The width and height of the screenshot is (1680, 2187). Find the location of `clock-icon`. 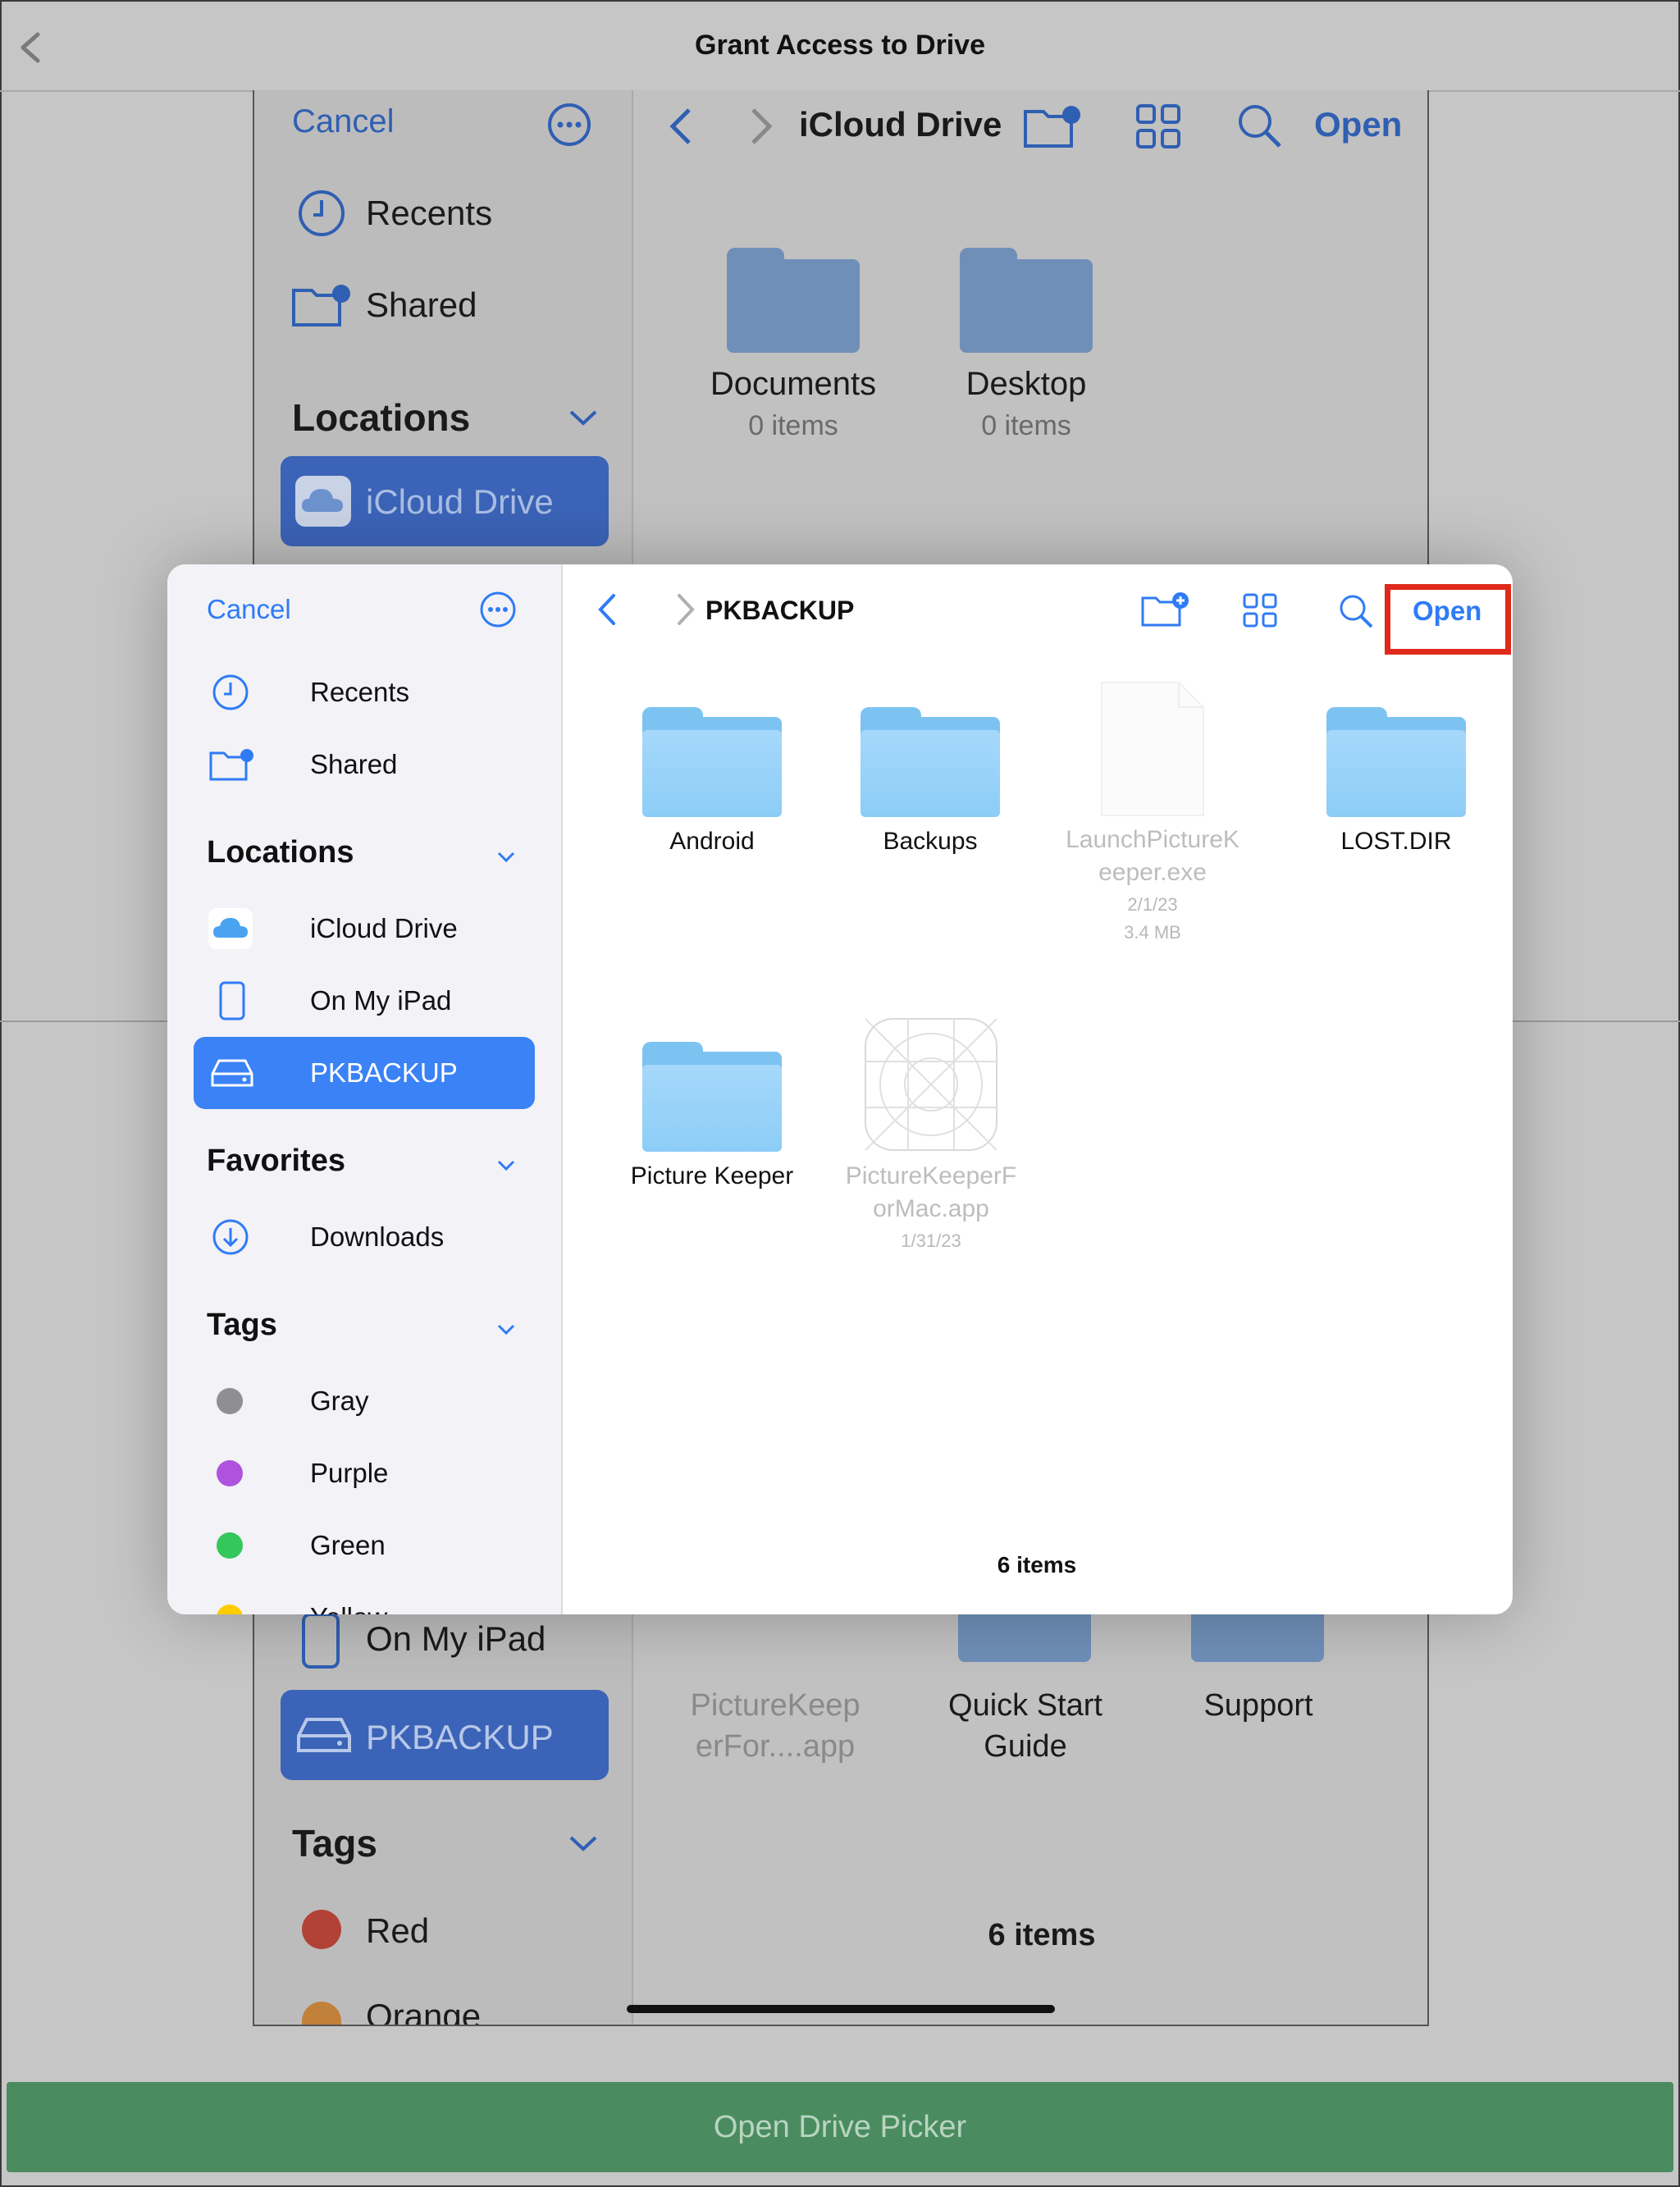

clock-icon is located at coordinates (231, 692).